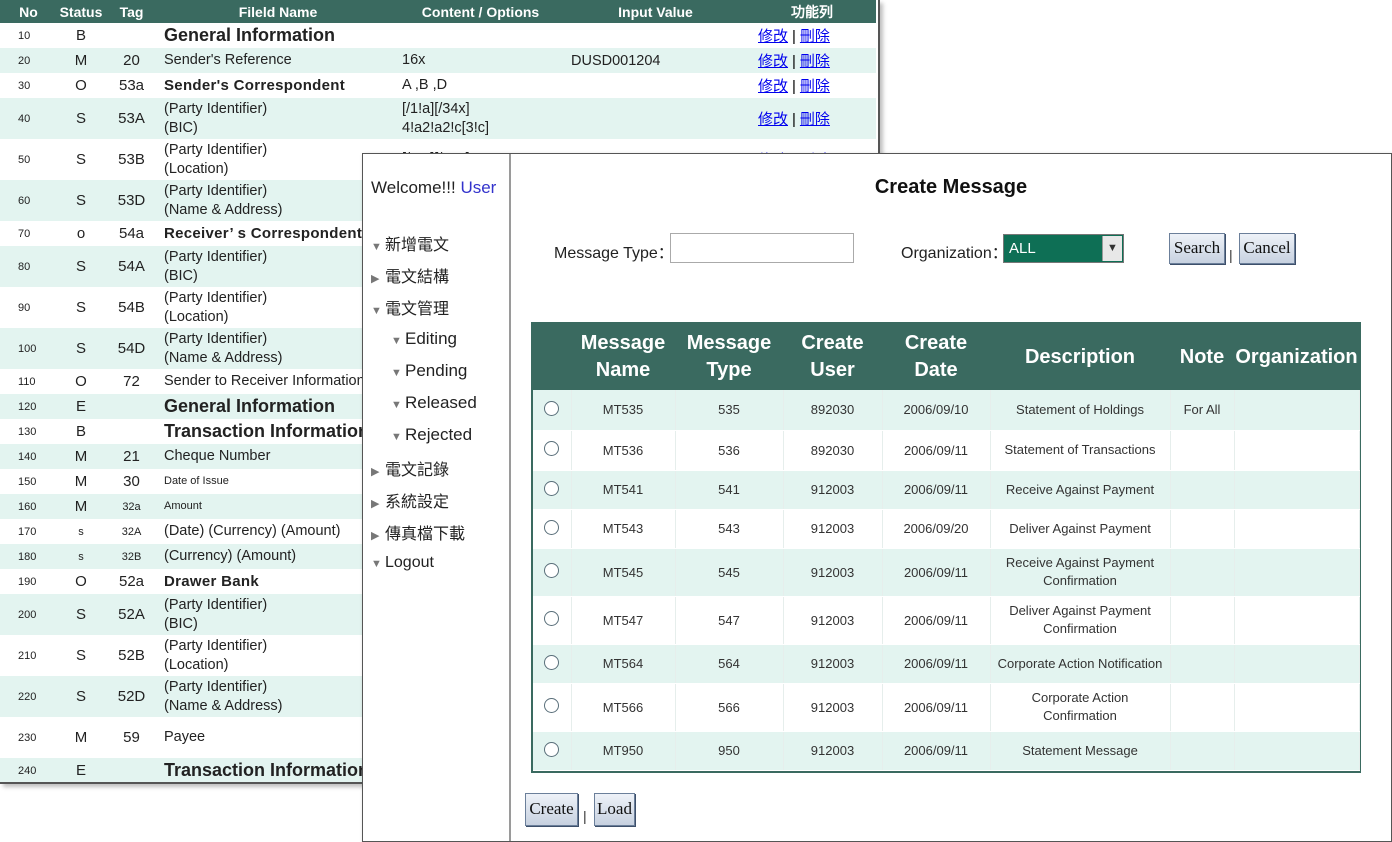 The height and width of the screenshot is (842, 1392). What do you see at coordinates (418, 532) in the screenshot?
I see `sidebar-item: ▶ 傳真檔下載` at bounding box center [418, 532].